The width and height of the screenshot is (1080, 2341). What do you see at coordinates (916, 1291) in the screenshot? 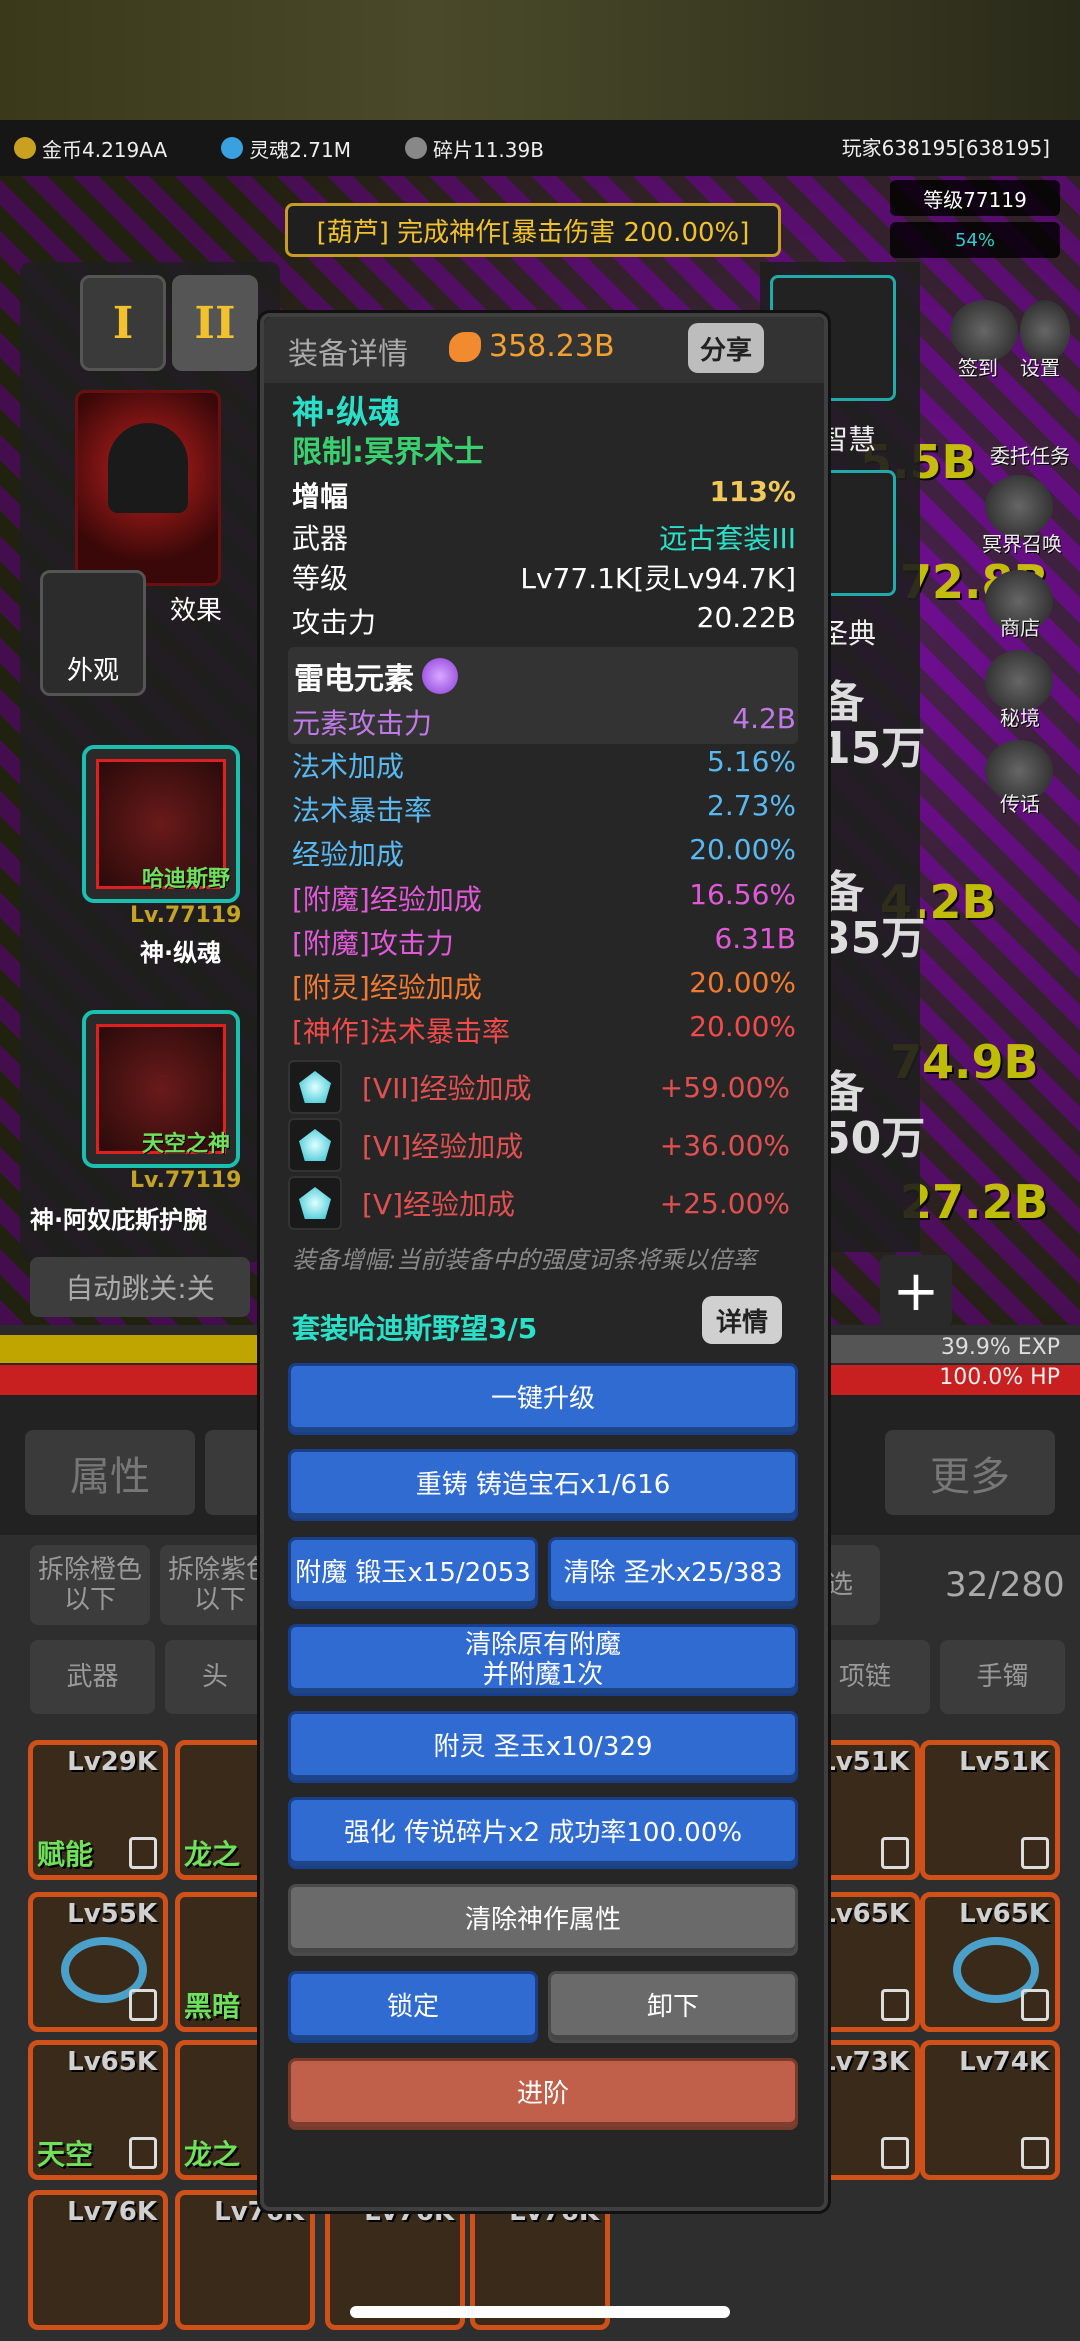
I see `add-button: +` at bounding box center [916, 1291].